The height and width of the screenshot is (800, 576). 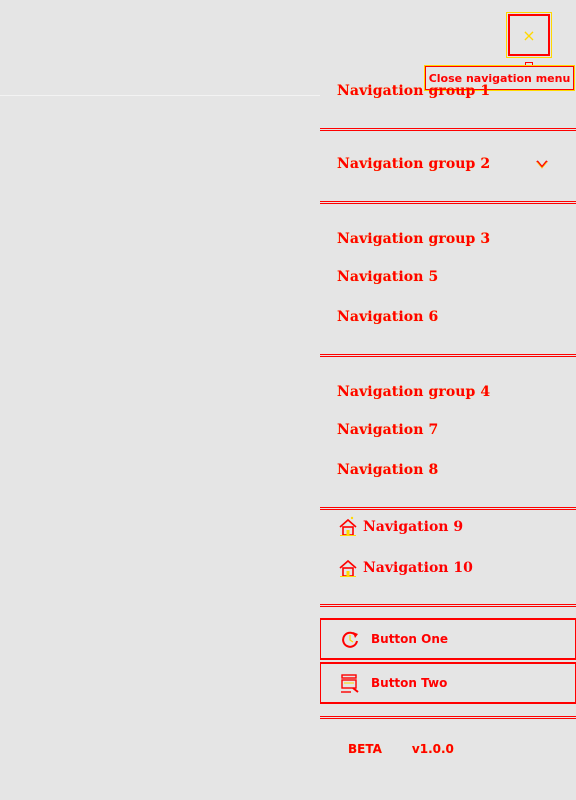 I want to click on header-divider, so click(x=160, y=95).